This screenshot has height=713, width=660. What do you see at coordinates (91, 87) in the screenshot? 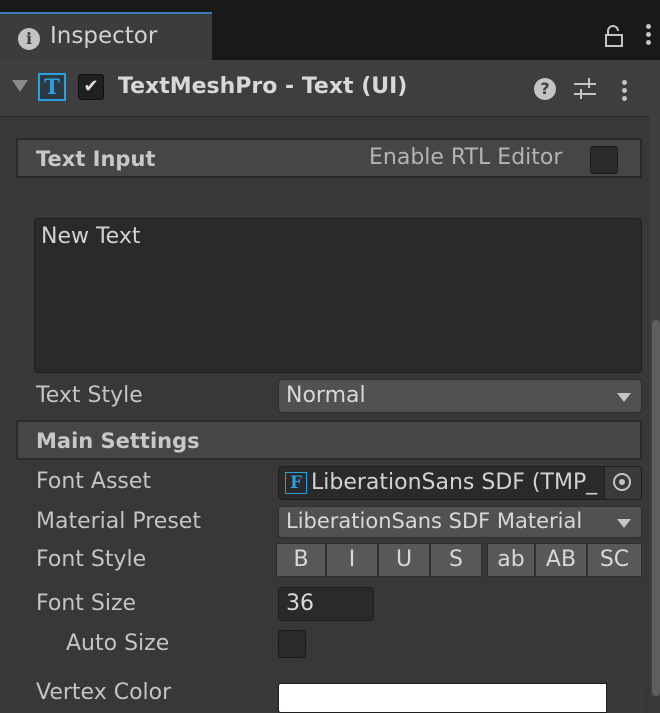
I see `component-enabled-checkbox: ✔` at bounding box center [91, 87].